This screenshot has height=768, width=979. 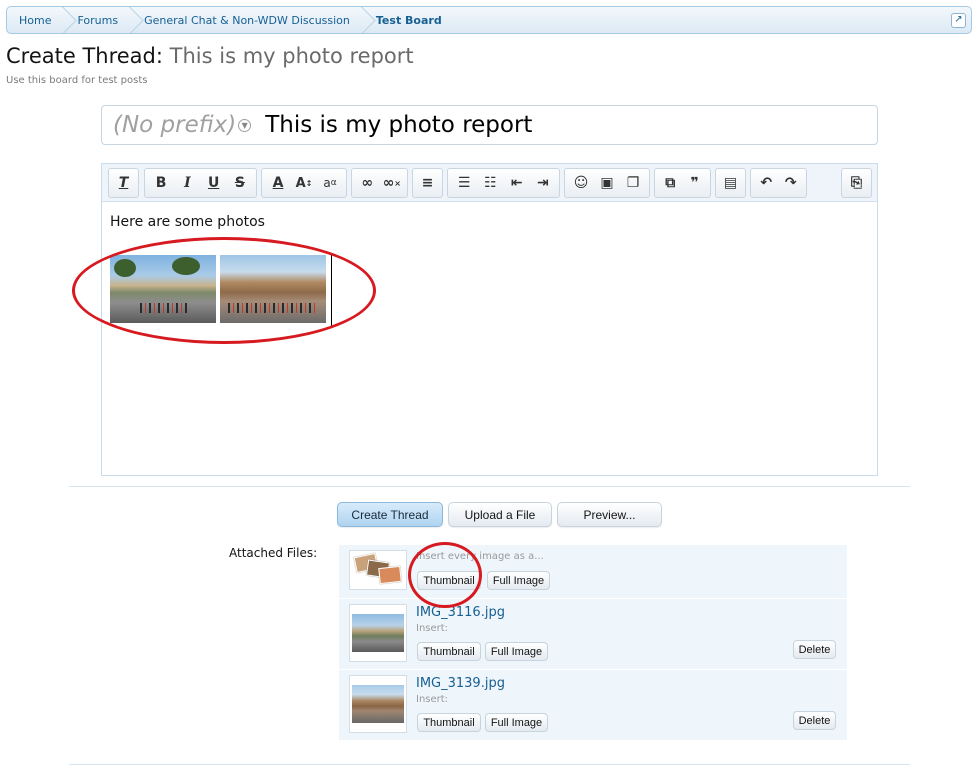 I want to click on prefix-select: (No prefix), so click(x=174, y=125).